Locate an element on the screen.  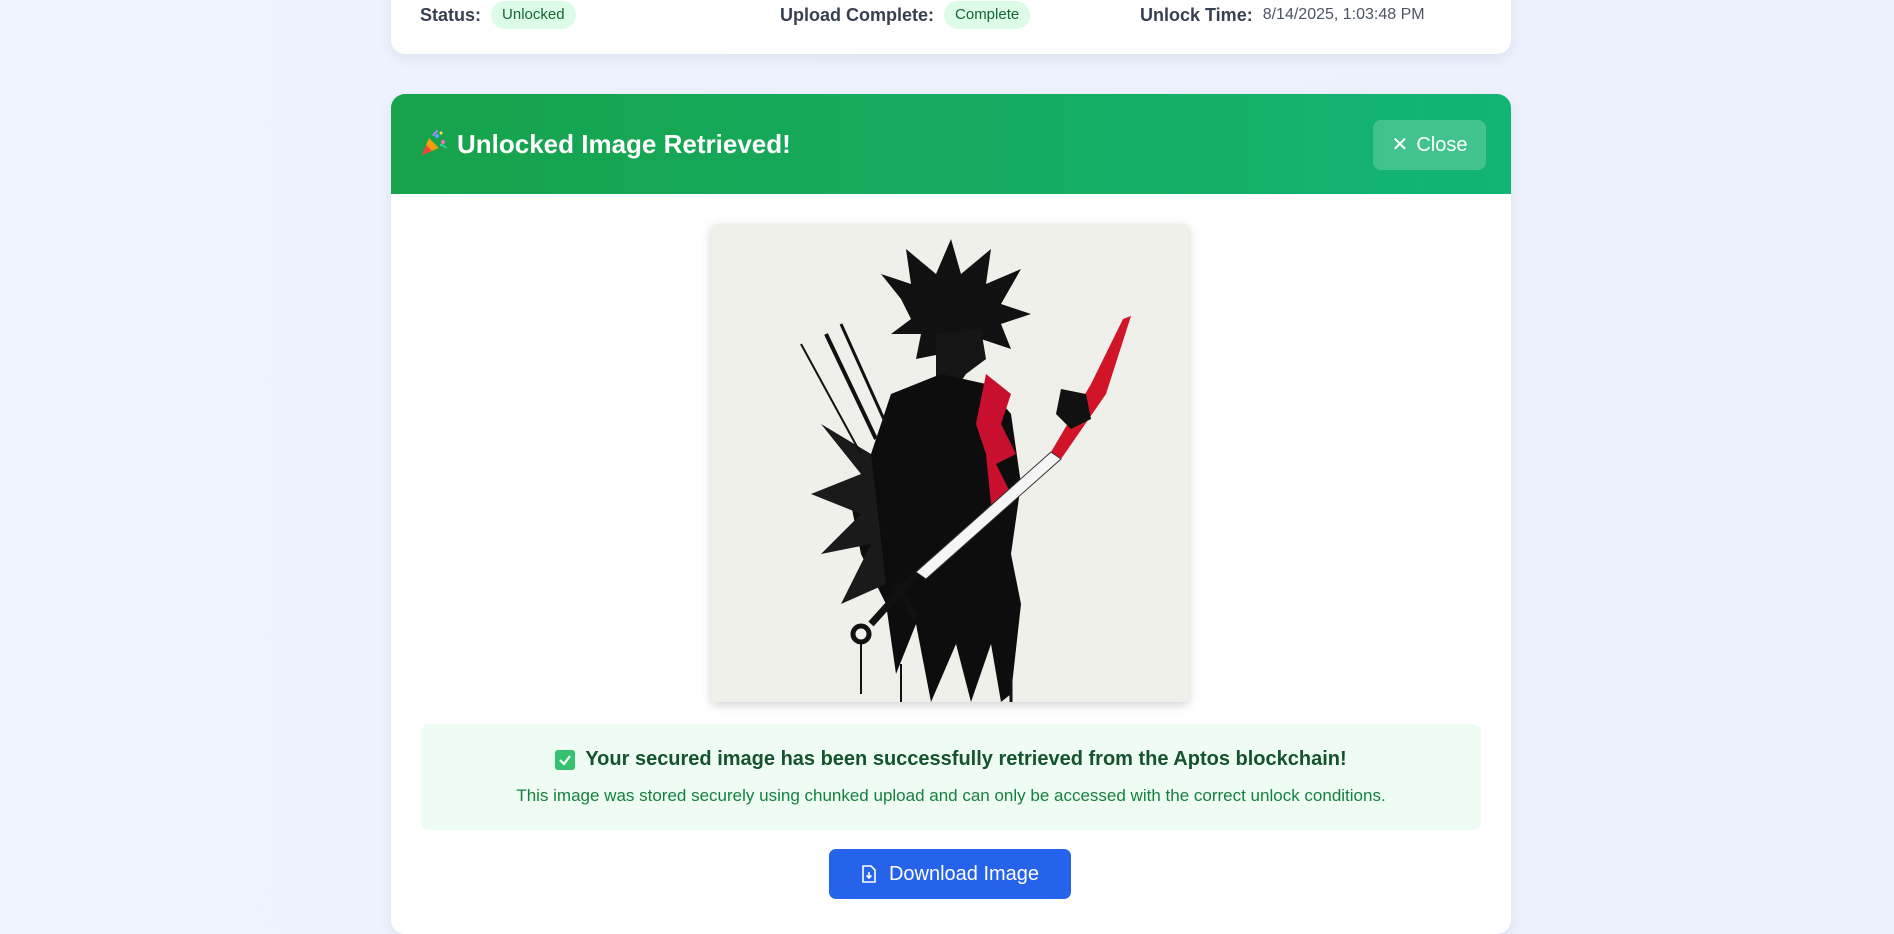
upload-complete-label: Upload Complete: is located at coordinates (857, 14).